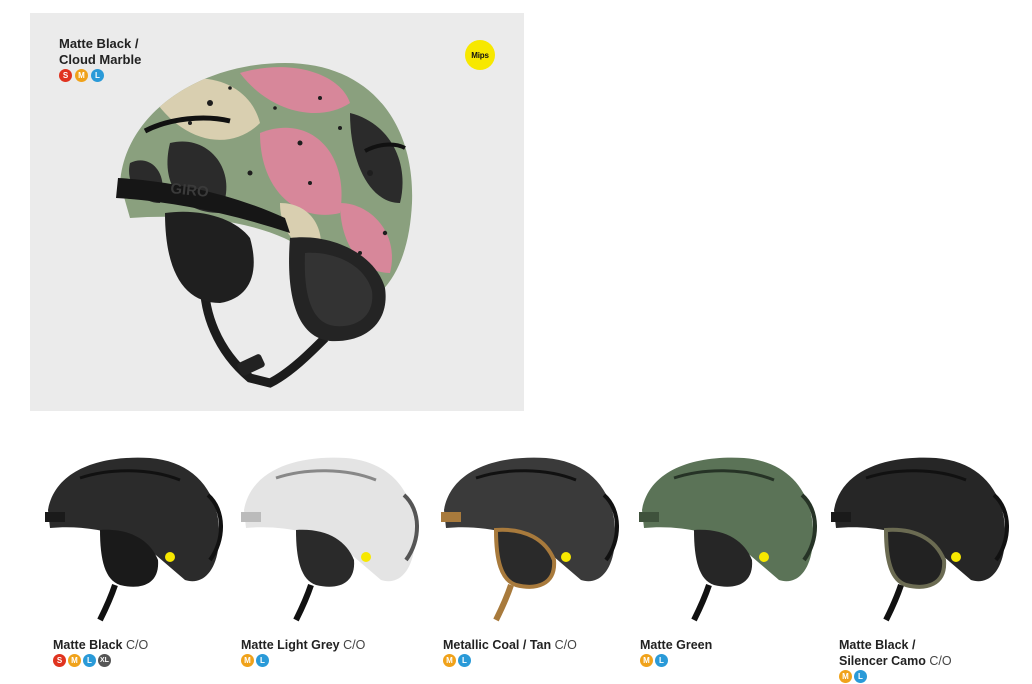 This screenshot has height=684, width=1032. I want to click on hero-helmet-illustration: GIRO, so click(264, 225).